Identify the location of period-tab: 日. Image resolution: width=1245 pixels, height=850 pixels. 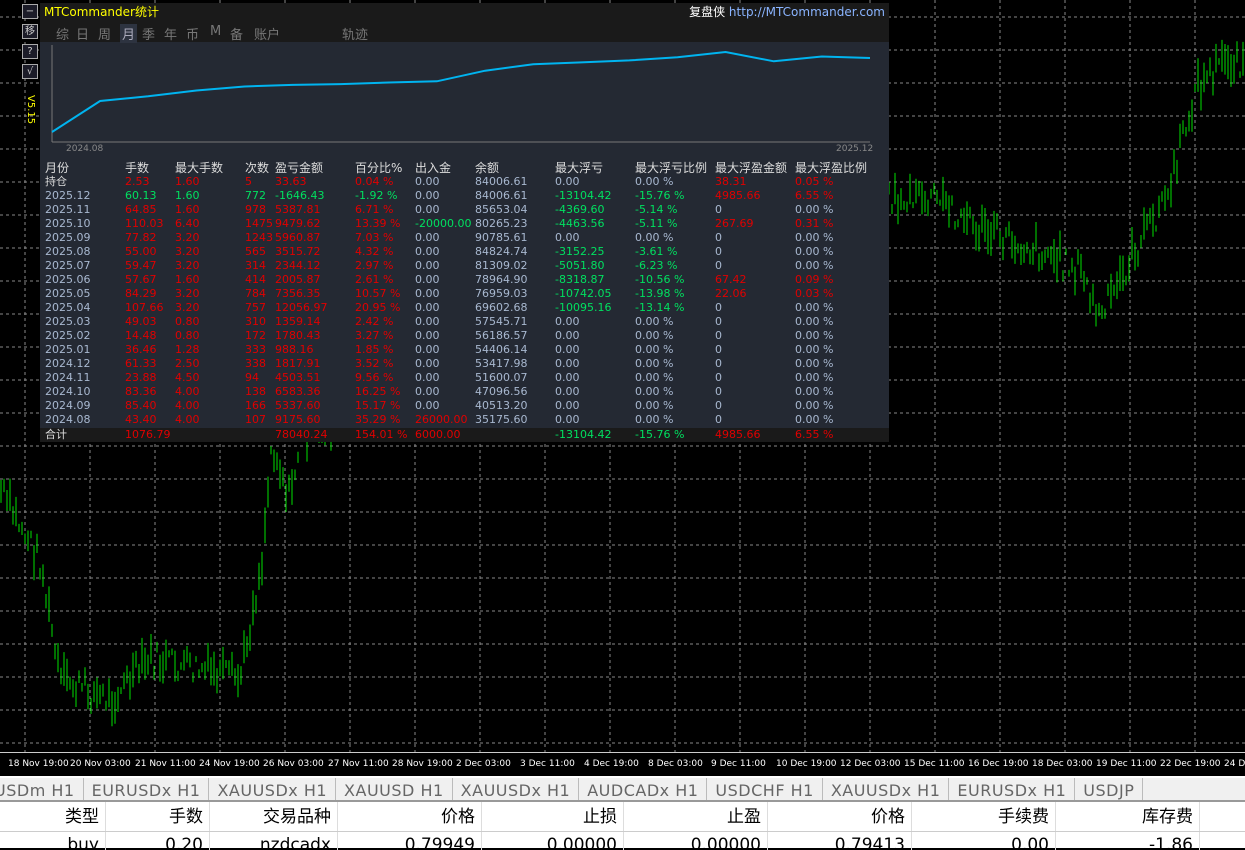
(82, 33).